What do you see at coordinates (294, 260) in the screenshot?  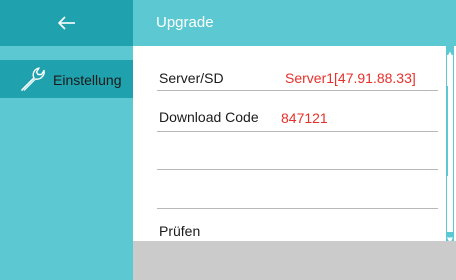 I see `footer-bar` at bounding box center [294, 260].